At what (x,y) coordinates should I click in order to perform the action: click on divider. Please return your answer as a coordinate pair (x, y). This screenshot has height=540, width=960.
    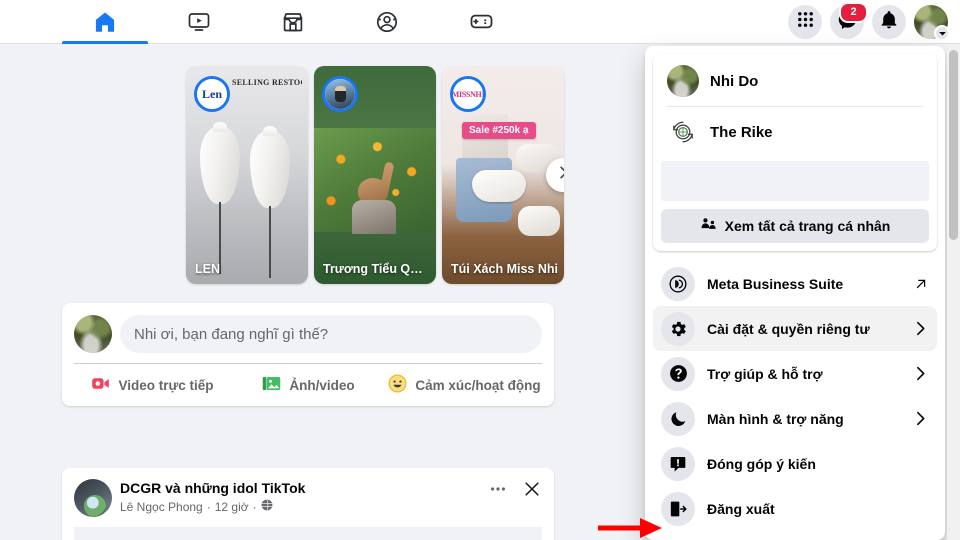
    Looking at the image, I should click on (795, 106).